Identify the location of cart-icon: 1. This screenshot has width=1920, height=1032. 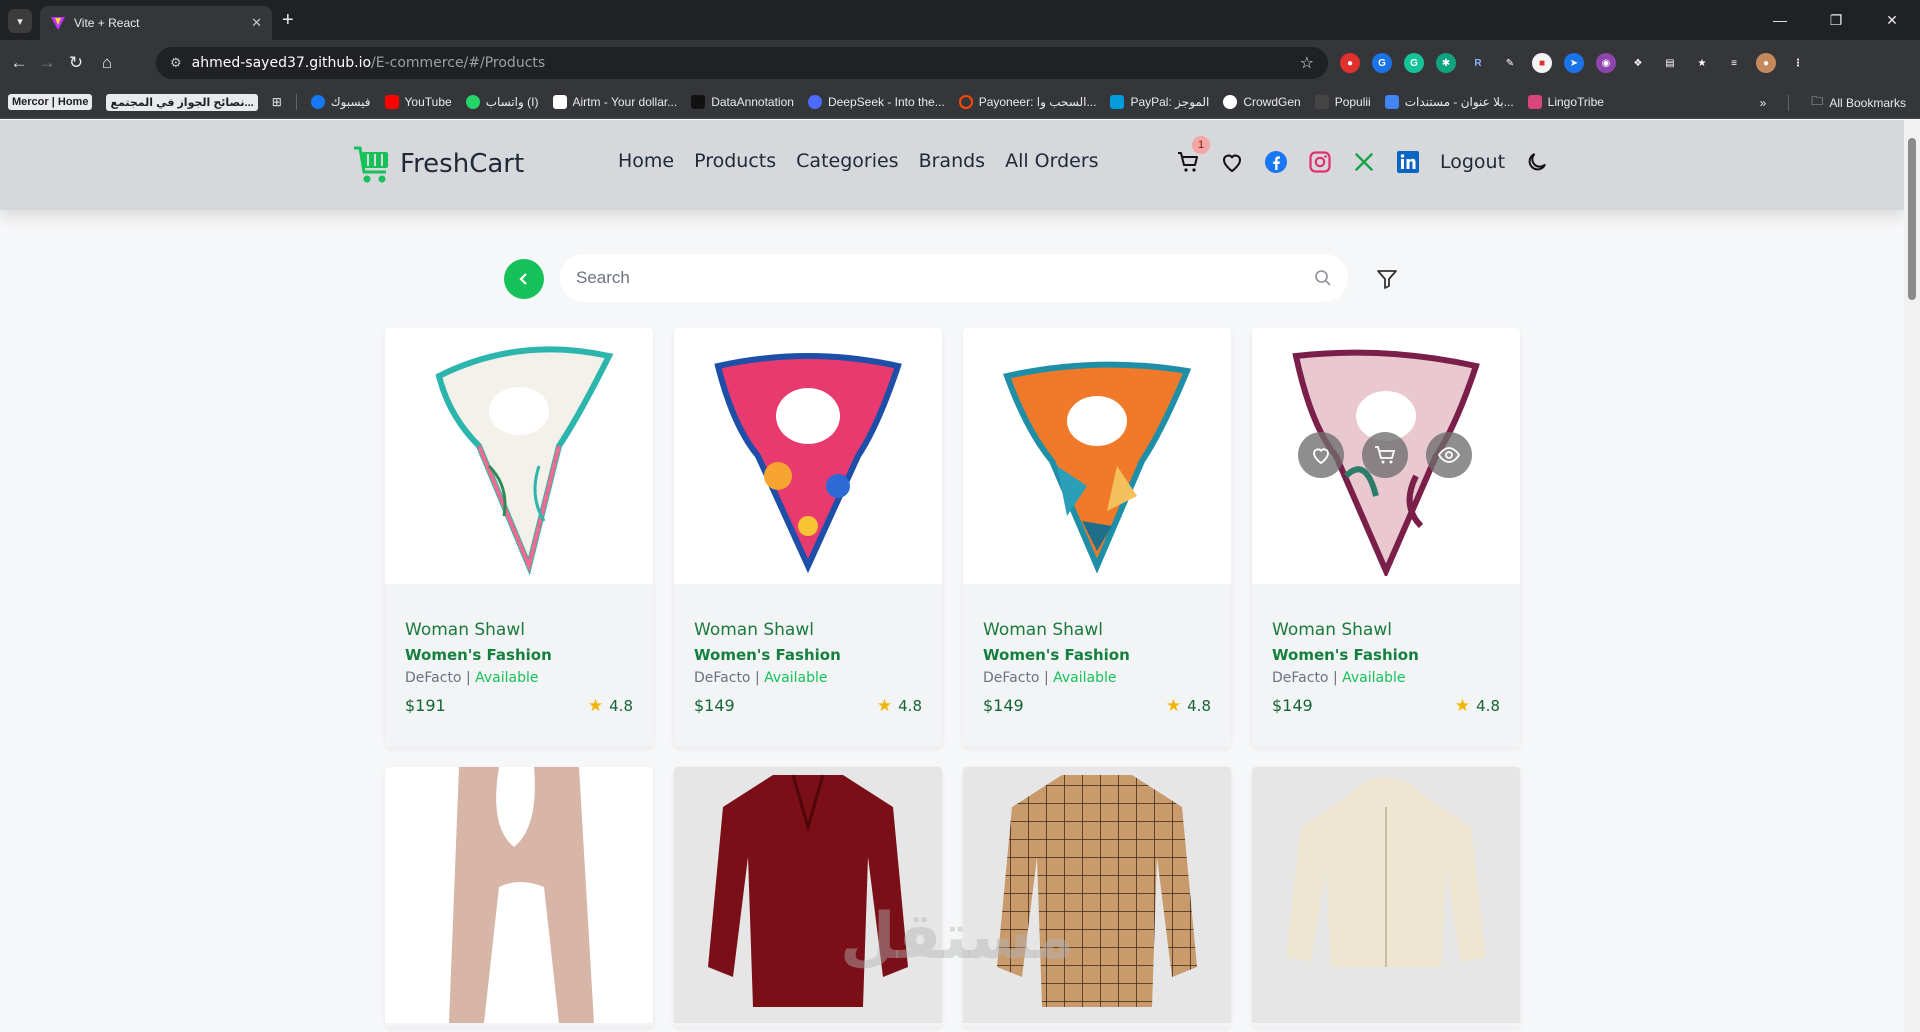
(1193, 155).